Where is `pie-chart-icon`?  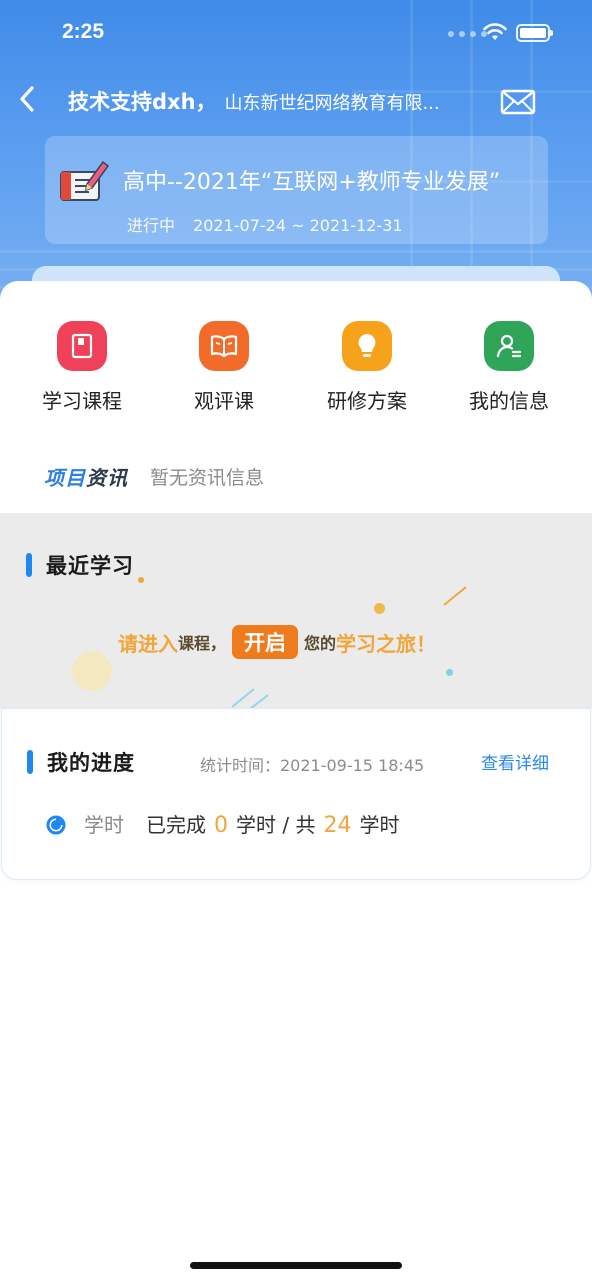 pie-chart-icon is located at coordinates (56, 825).